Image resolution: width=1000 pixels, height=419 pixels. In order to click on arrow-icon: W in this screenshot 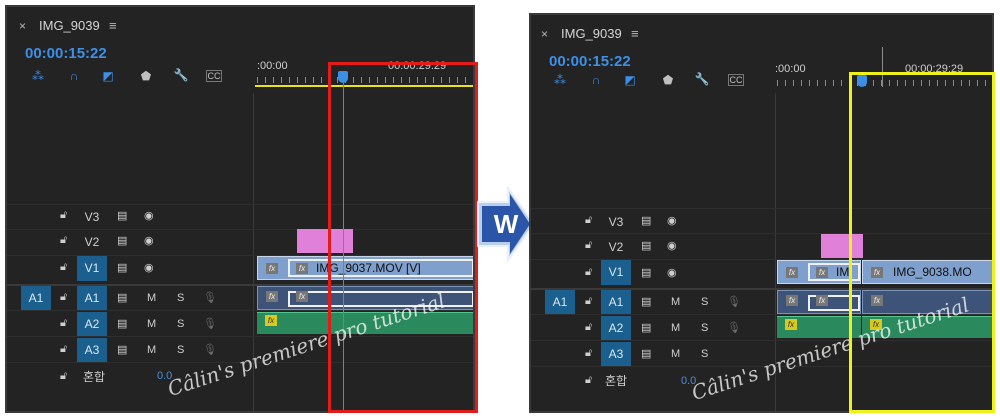, I will do `click(506, 224)`.